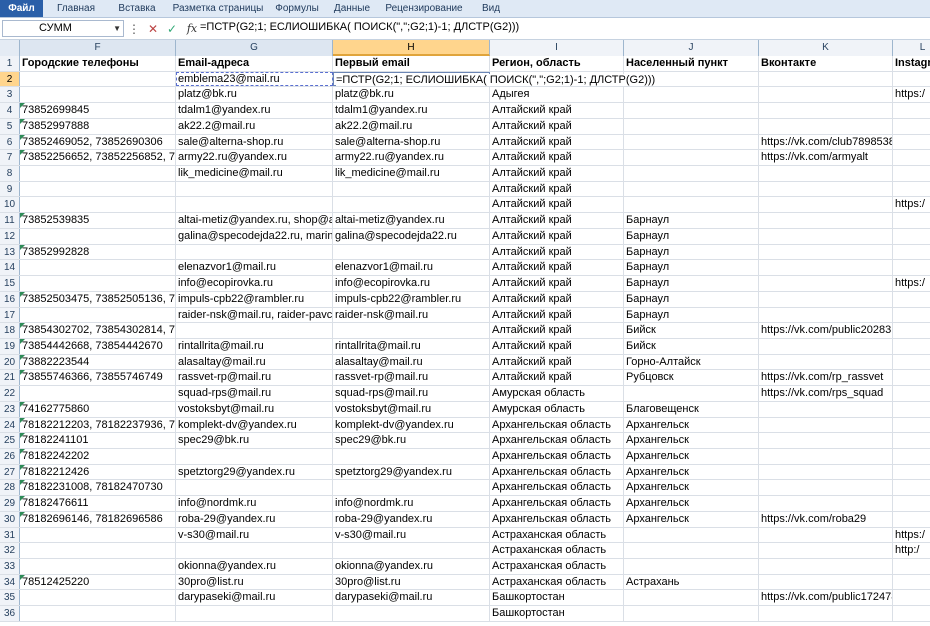 The width and height of the screenshot is (930, 626). Describe the element at coordinates (98, 503) in the screenshot. I see `cell-f29: 78182476611` at that location.